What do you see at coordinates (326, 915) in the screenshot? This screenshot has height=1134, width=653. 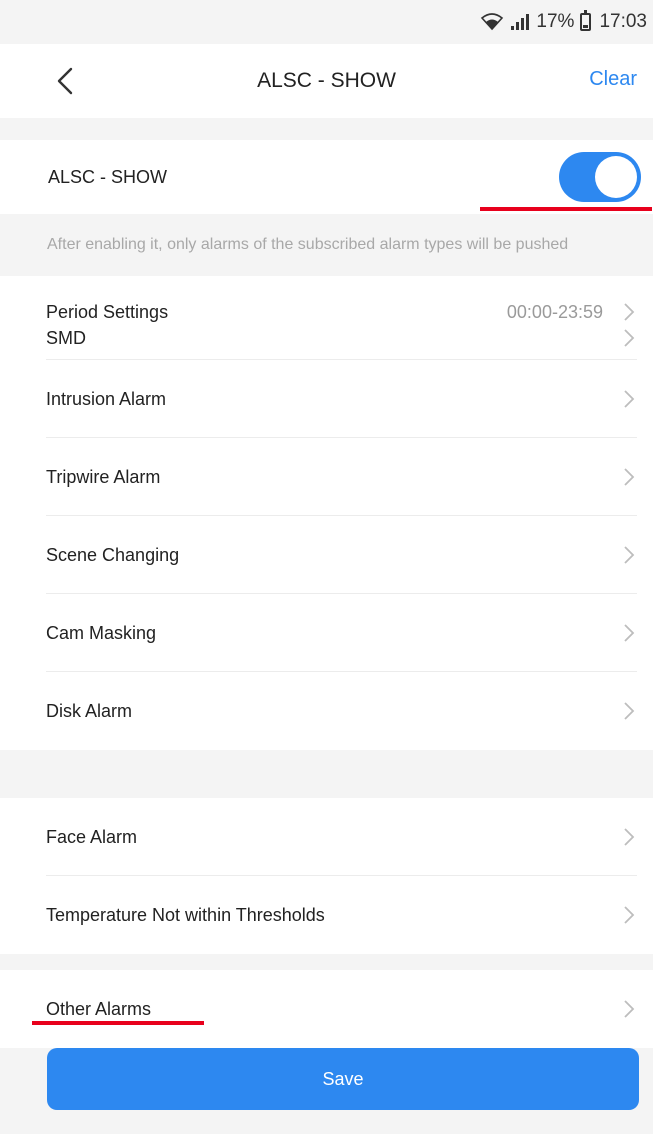 I see `alarm-row-temperature-not-within-thresholds: Temperature Not within Thresholds` at bounding box center [326, 915].